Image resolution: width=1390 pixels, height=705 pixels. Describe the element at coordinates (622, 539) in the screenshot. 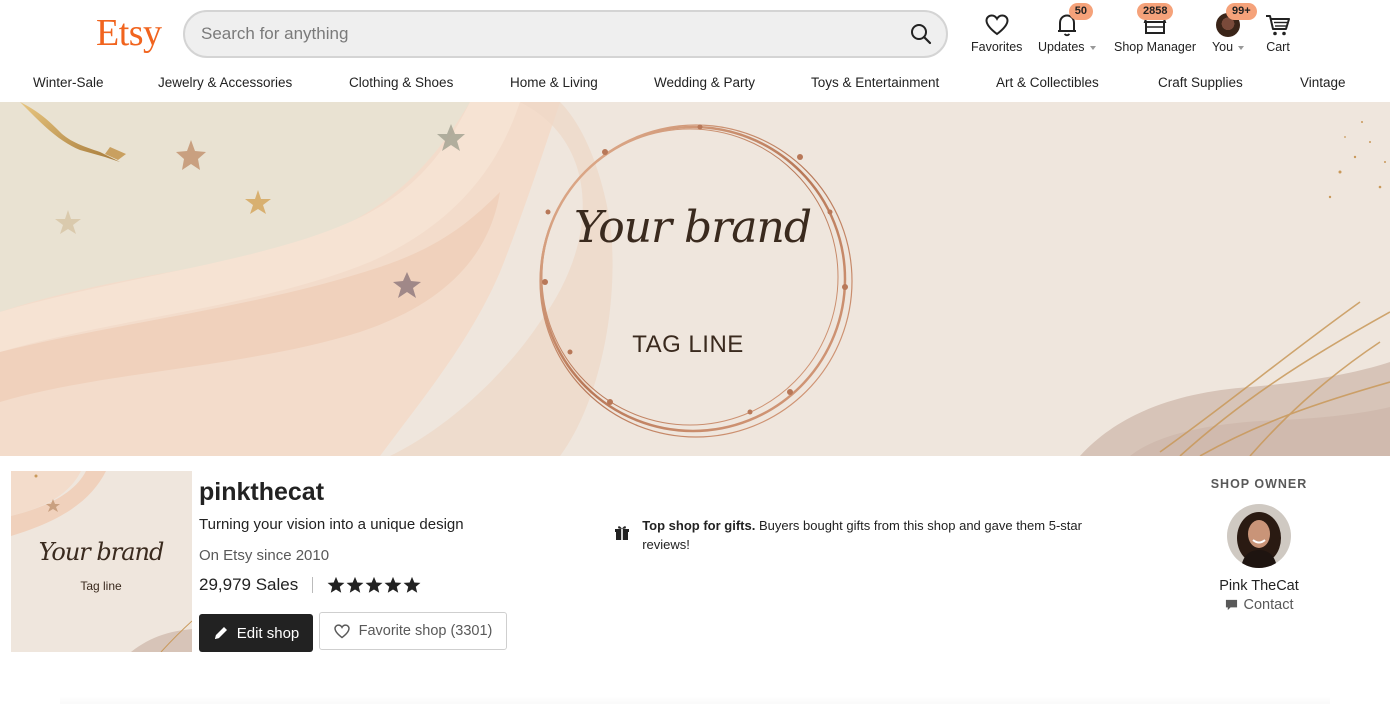

I see `gift-icon` at that location.